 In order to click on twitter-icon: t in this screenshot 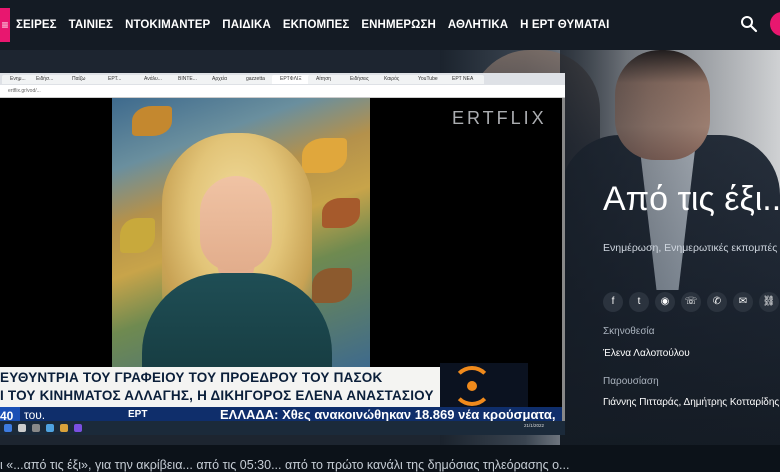, I will do `click(639, 302)`.